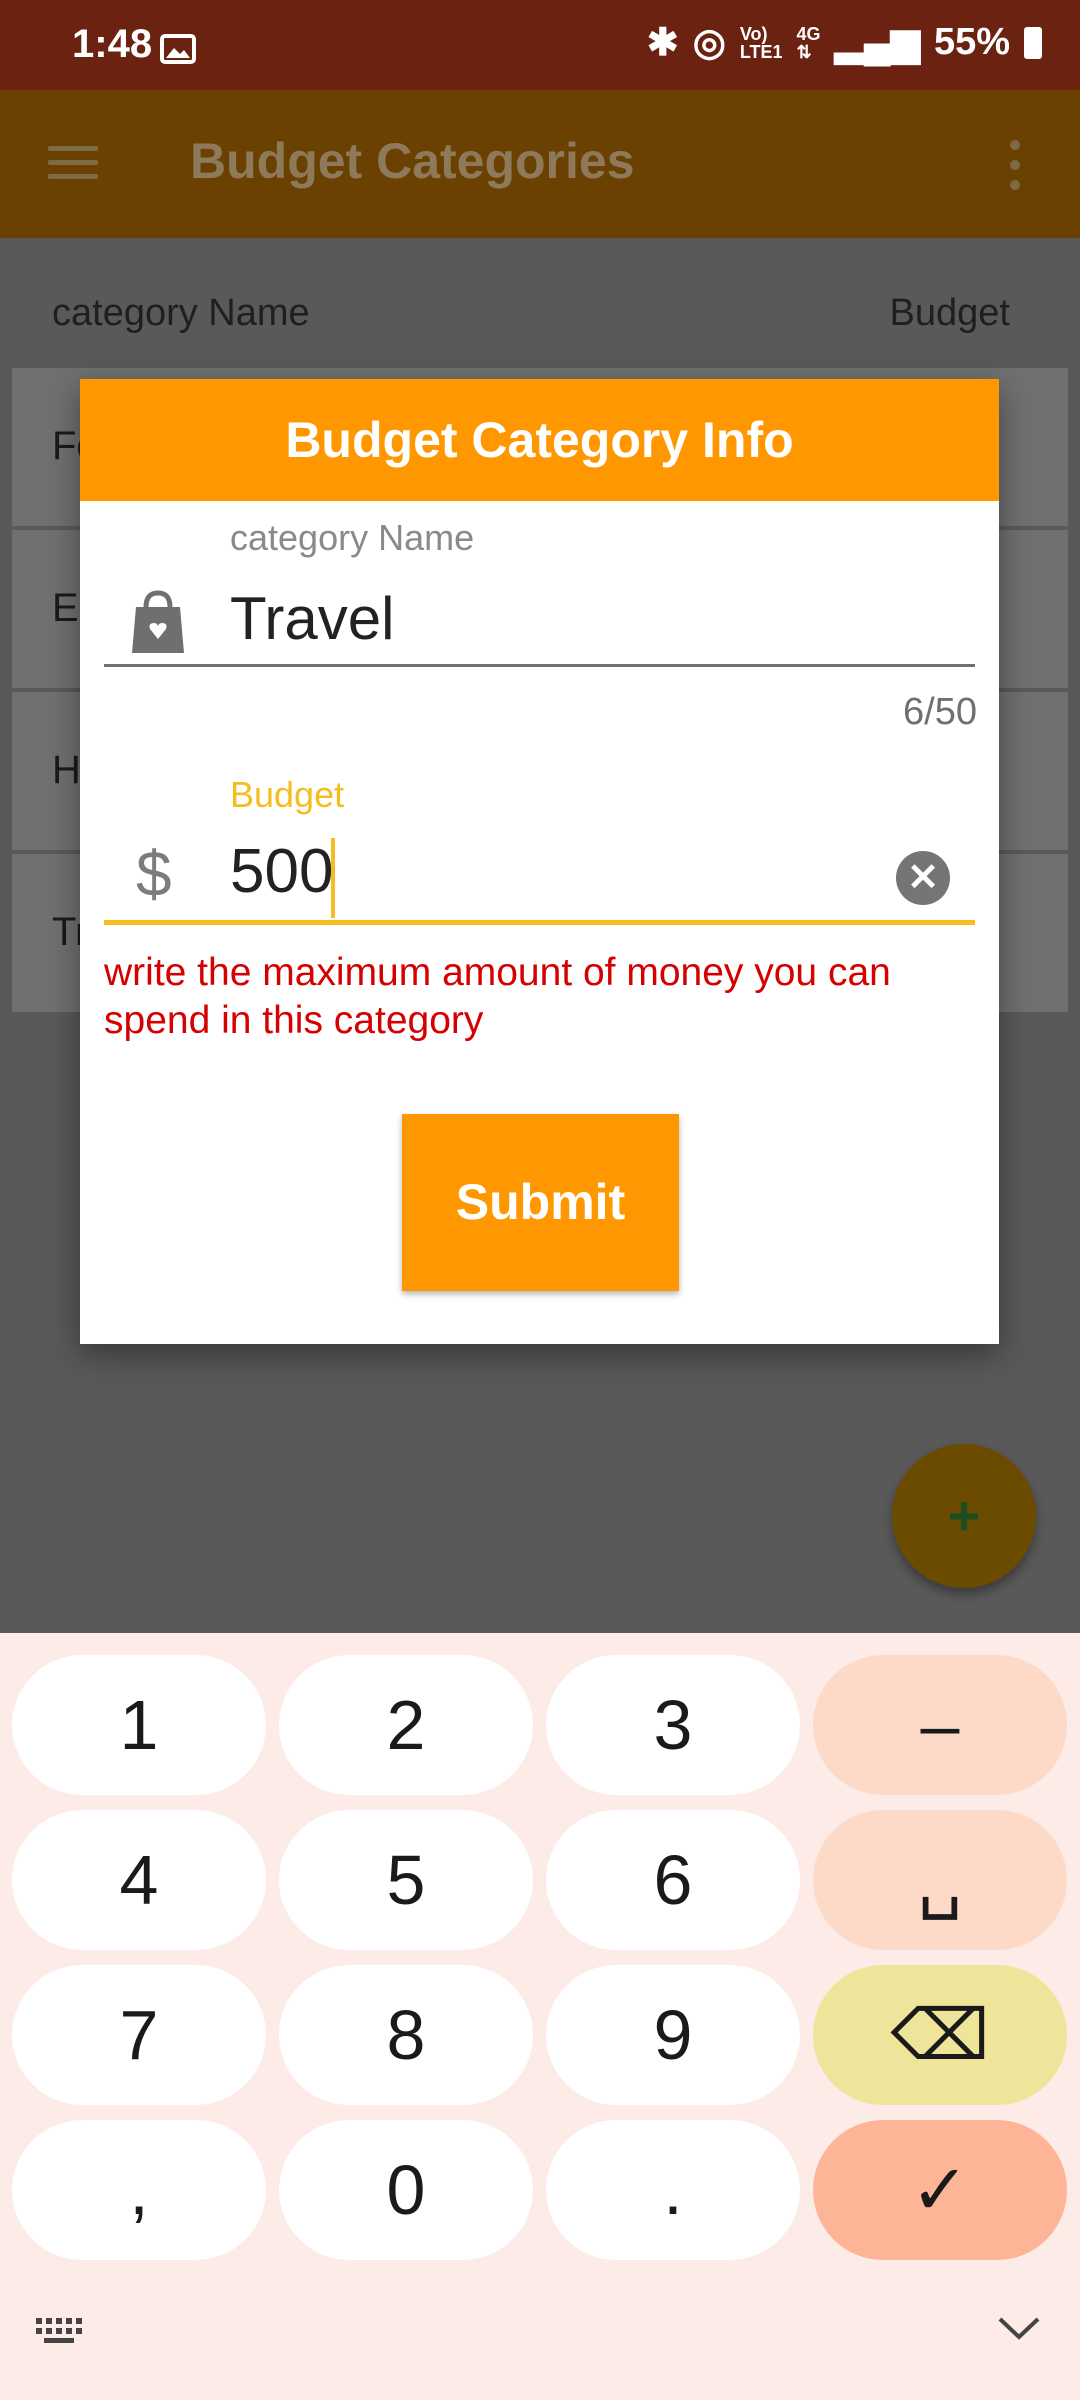 The width and height of the screenshot is (1080, 2400). What do you see at coordinates (1033, 42) in the screenshot?
I see `battery-icon` at bounding box center [1033, 42].